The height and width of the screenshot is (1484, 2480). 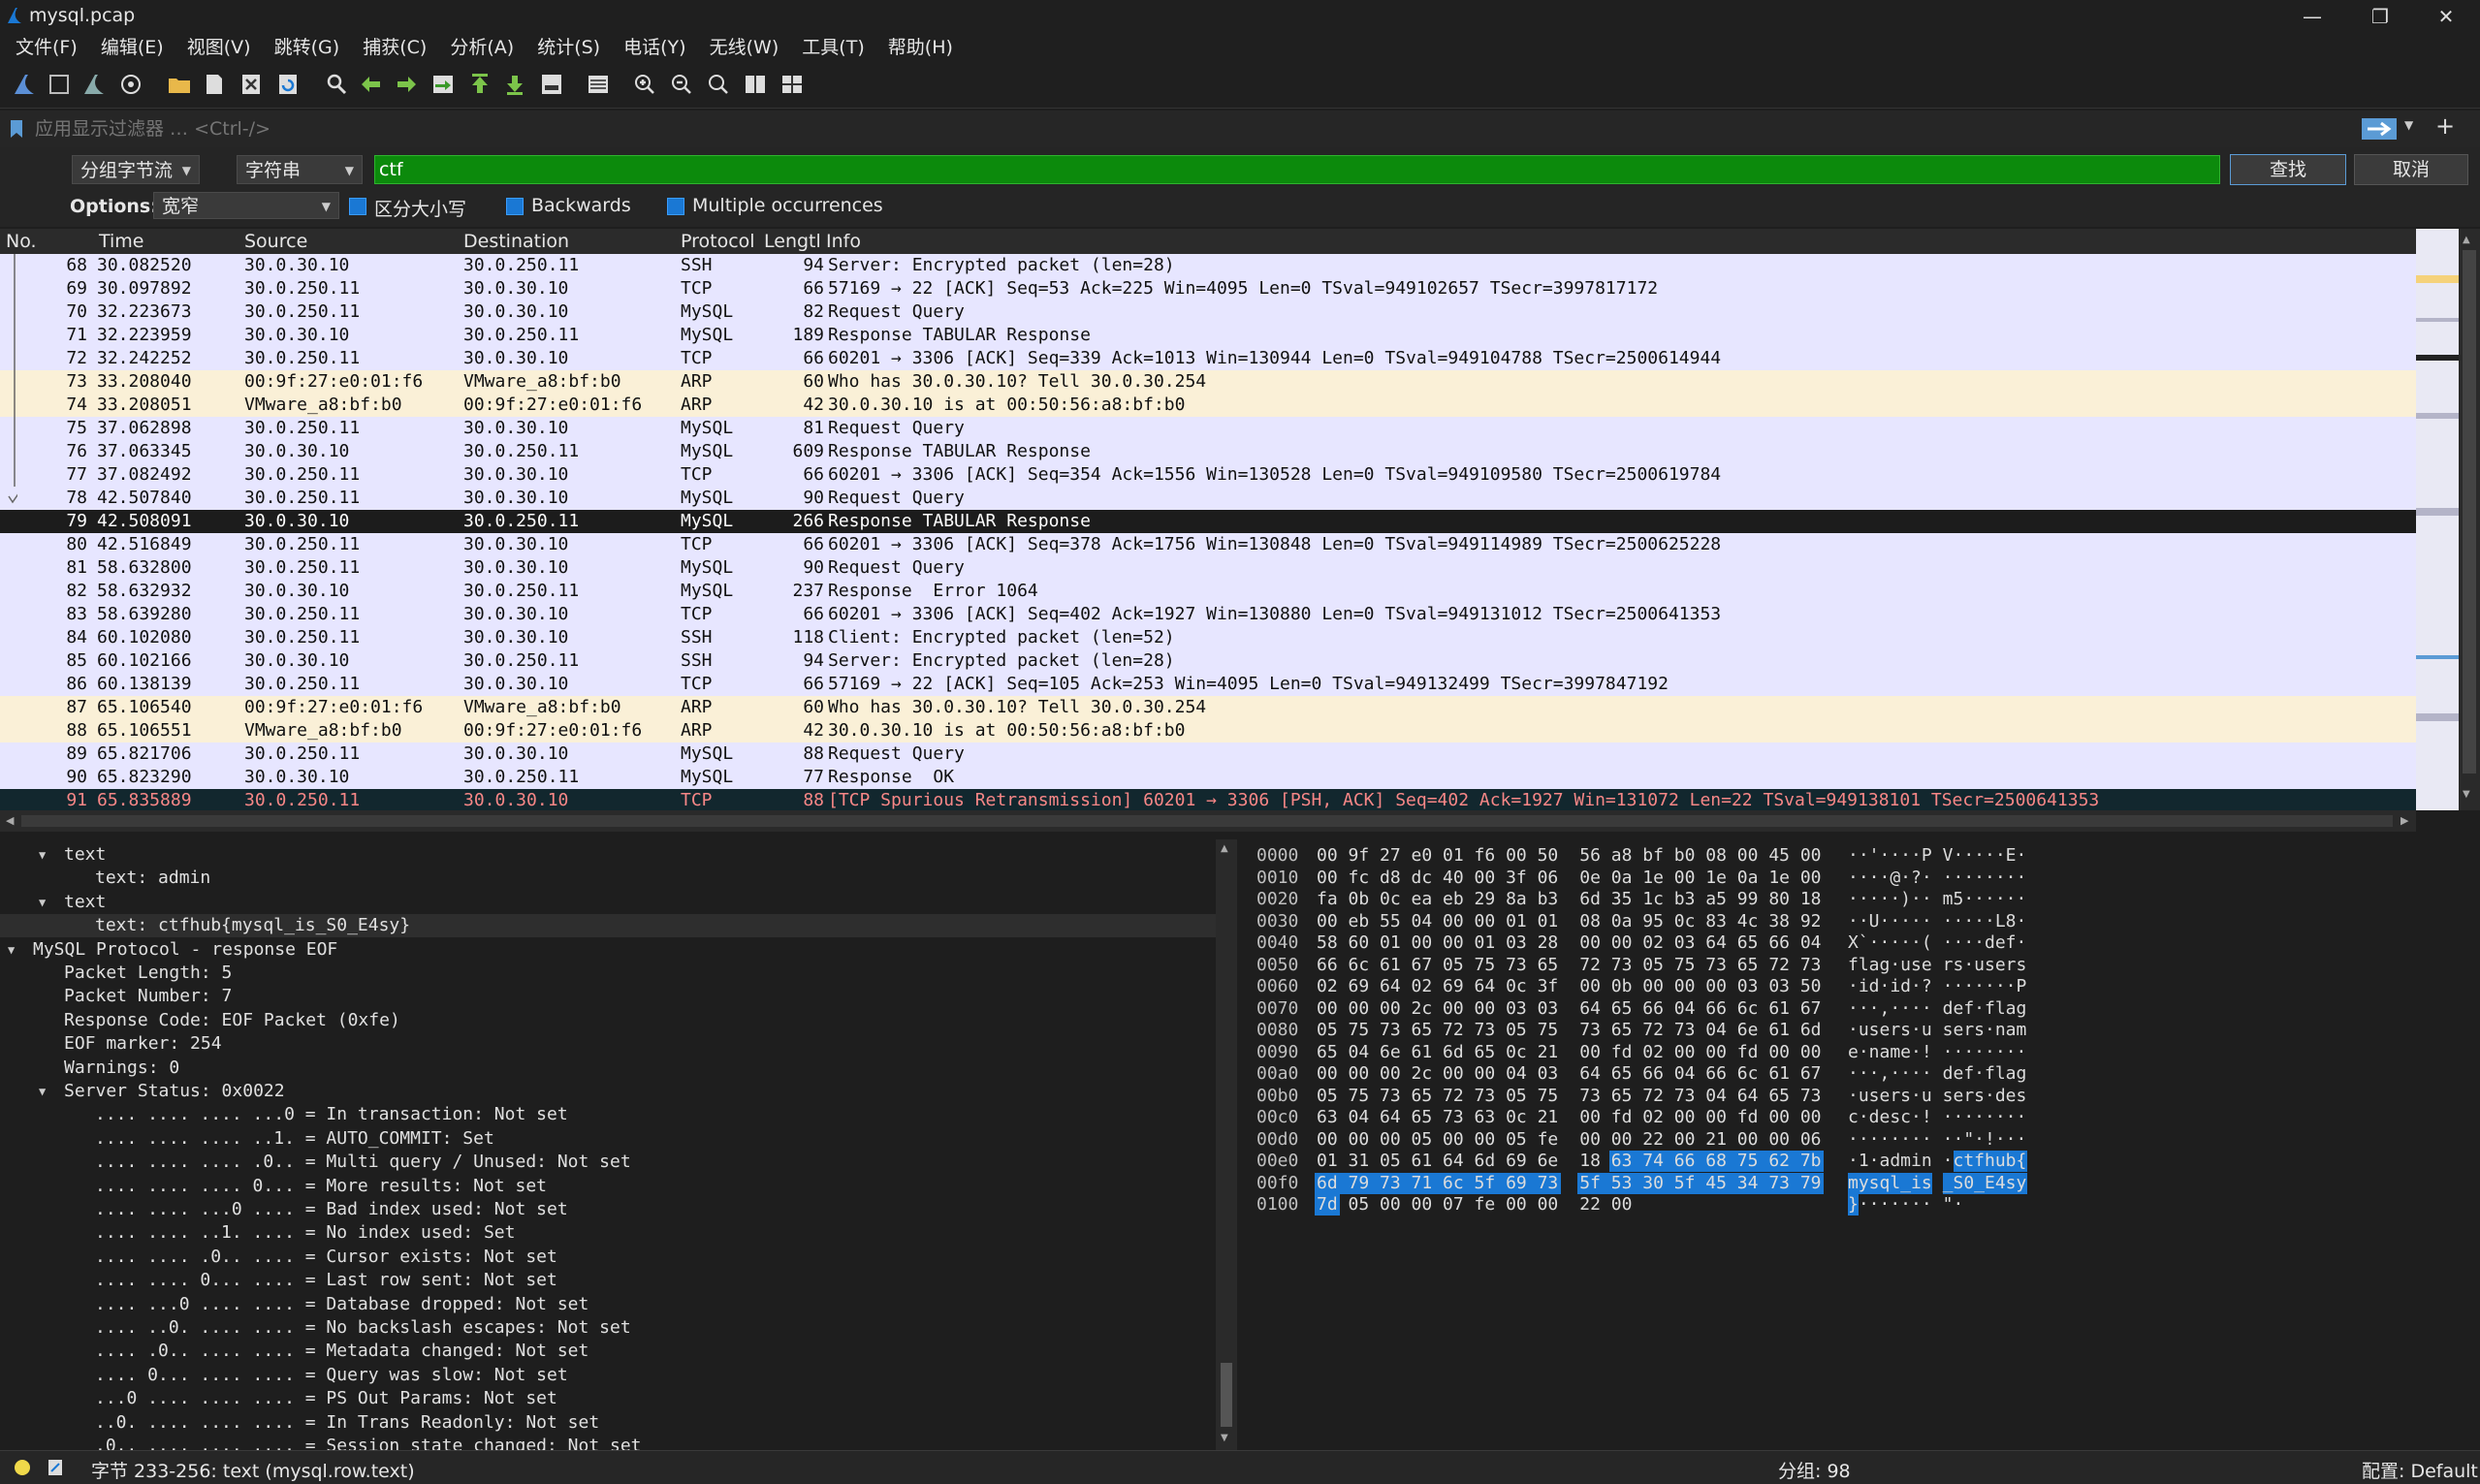 What do you see at coordinates (214, 84) in the screenshot?
I see `save-file-icon` at bounding box center [214, 84].